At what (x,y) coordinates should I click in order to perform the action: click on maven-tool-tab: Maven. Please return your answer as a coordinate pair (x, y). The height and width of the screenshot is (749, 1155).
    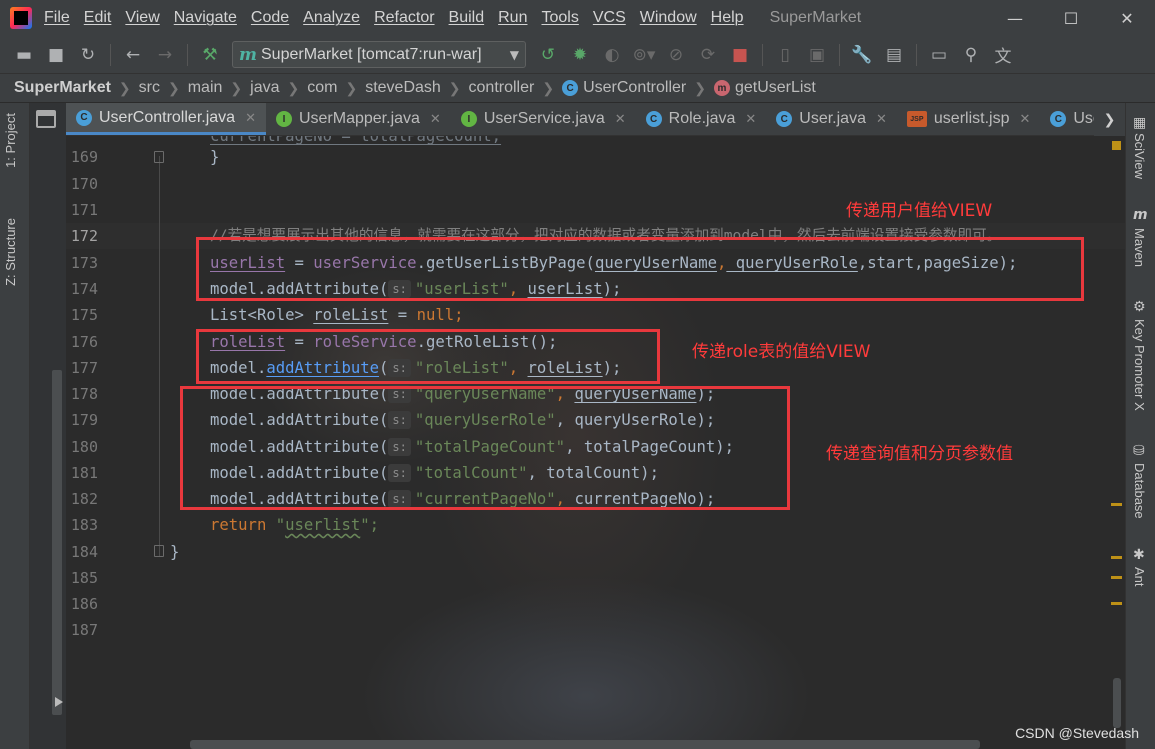
    Looking at the image, I should click on (1139, 247).